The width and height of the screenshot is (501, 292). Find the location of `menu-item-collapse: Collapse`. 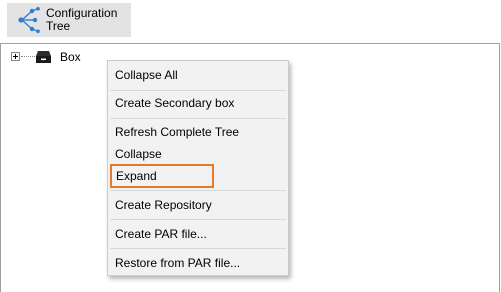

menu-item-collapse: Collapse is located at coordinates (198, 154).